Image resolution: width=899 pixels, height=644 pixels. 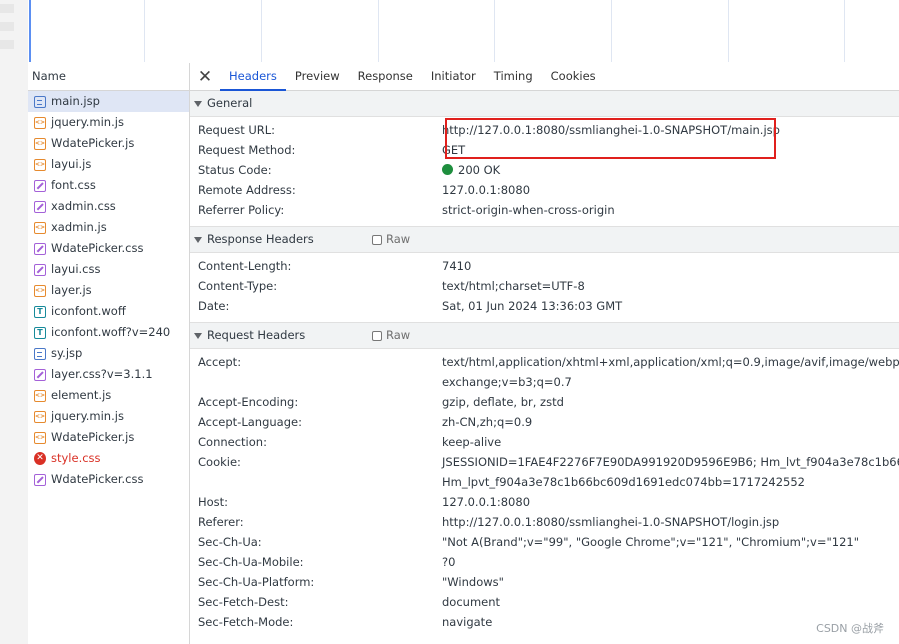 What do you see at coordinates (81, 395) in the screenshot?
I see `request-name: element.js` at bounding box center [81, 395].